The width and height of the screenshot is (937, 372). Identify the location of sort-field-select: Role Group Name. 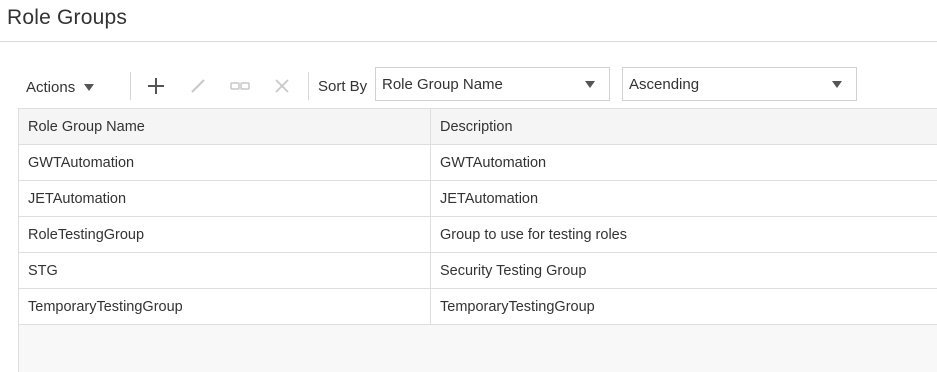
(492, 84).